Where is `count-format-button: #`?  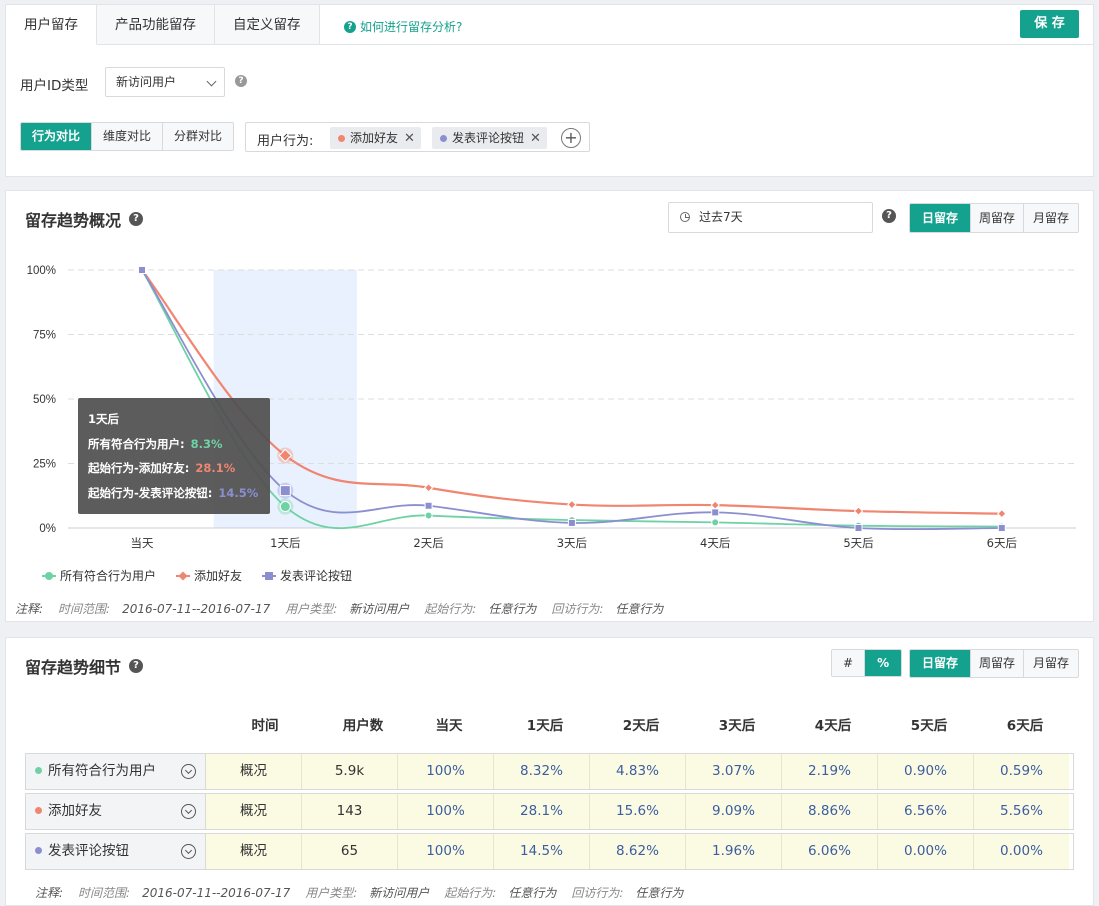
count-format-button: # is located at coordinates (849, 663).